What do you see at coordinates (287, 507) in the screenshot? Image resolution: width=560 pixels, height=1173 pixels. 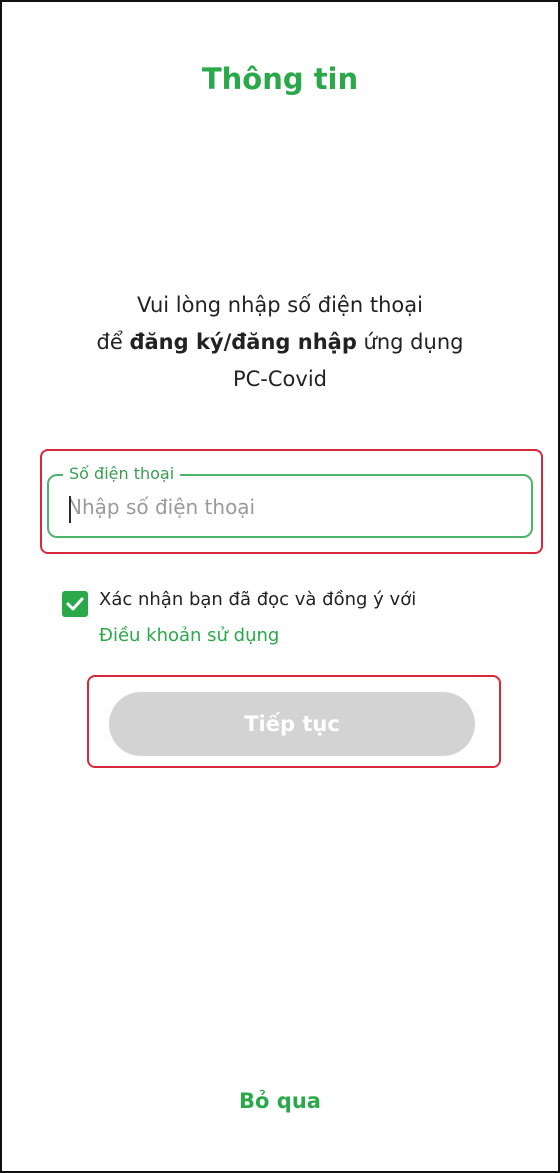 I see `phone-input` at bounding box center [287, 507].